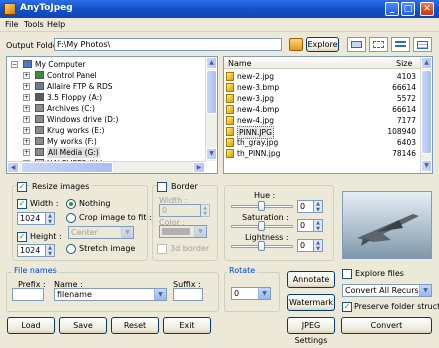 The image size is (439, 348). What do you see at coordinates (34, 24) in the screenshot?
I see `menu-tools: Tools` at bounding box center [34, 24].